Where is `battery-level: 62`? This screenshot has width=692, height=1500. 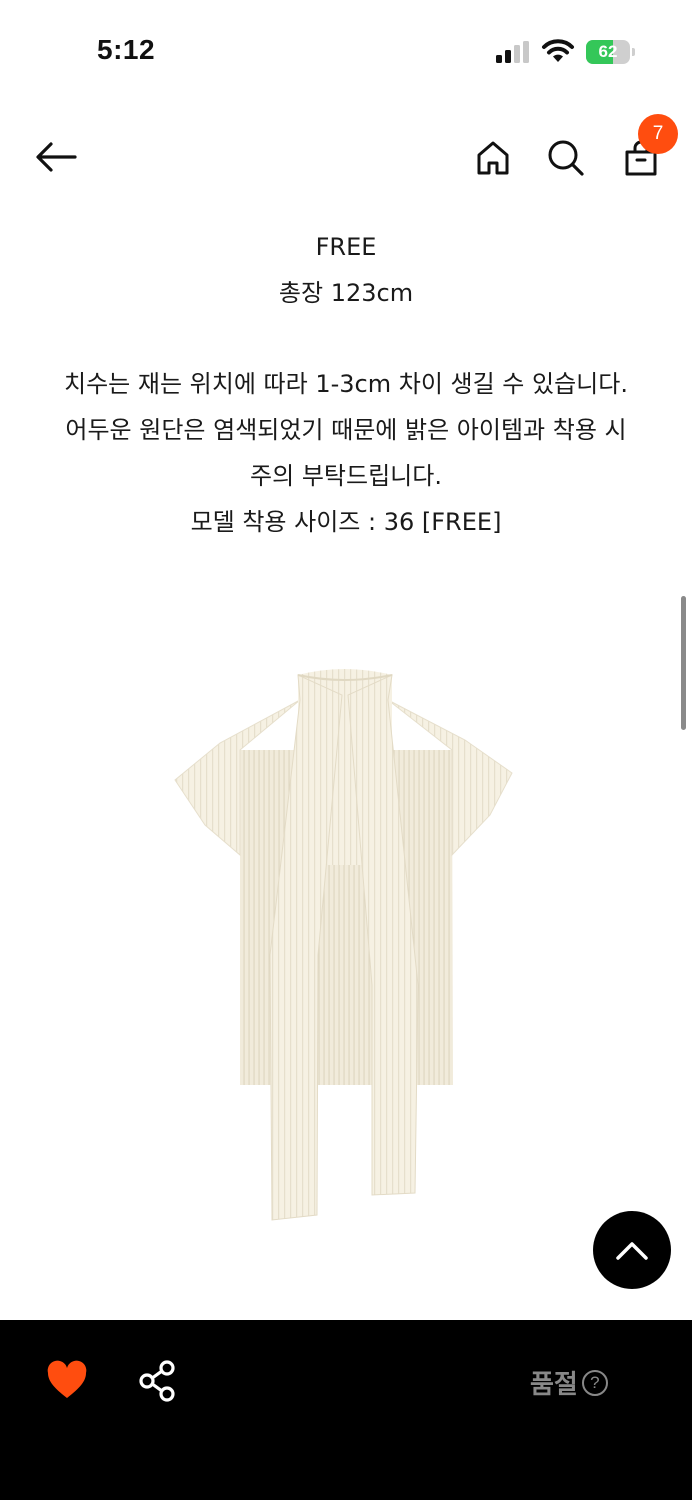
battery-level: 62 is located at coordinates (608, 51).